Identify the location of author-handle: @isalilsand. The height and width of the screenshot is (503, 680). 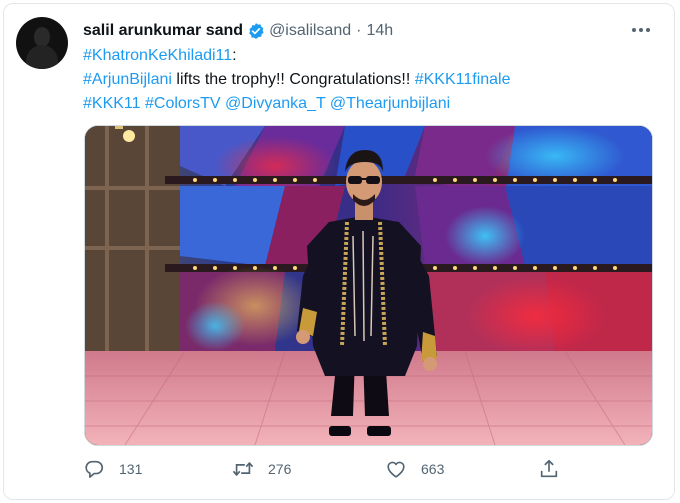
(310, 31).